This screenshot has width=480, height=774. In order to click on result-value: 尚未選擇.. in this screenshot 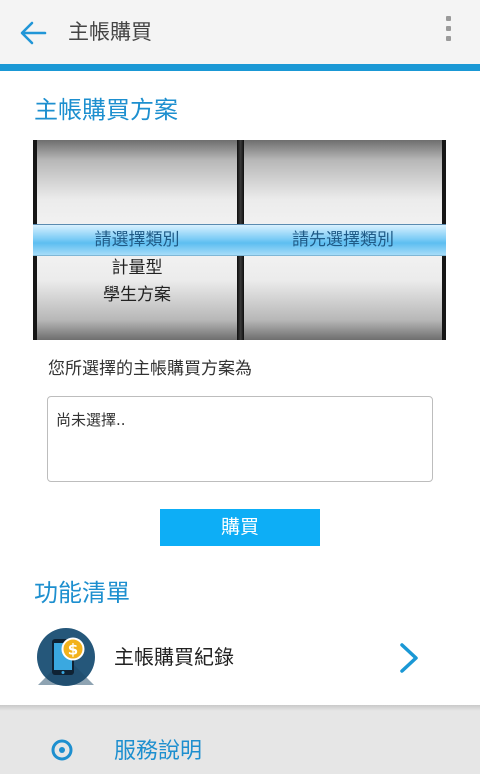, I will do `click(91, 420)`.